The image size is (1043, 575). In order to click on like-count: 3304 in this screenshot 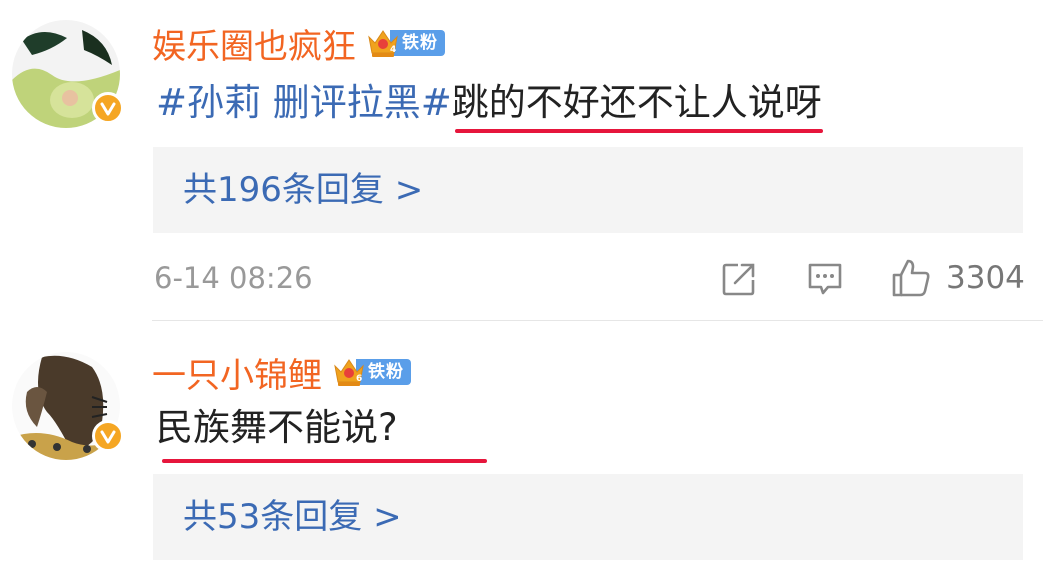, I will do `click(985, 278)`.